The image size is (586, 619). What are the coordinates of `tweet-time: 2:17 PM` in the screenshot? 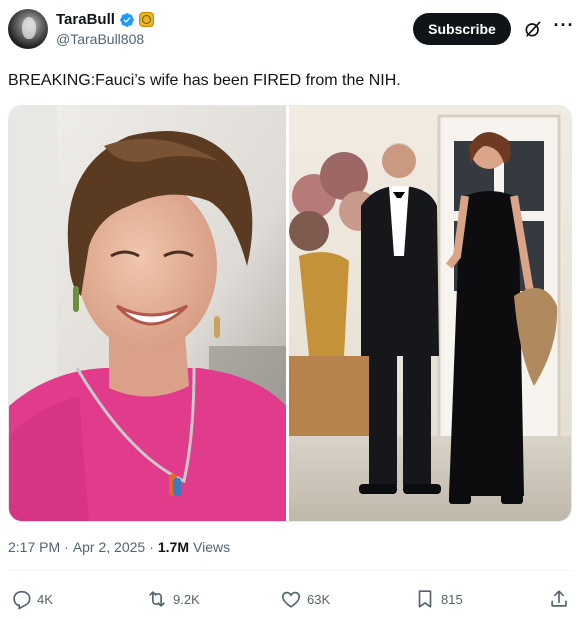 It's located at (34, 547).